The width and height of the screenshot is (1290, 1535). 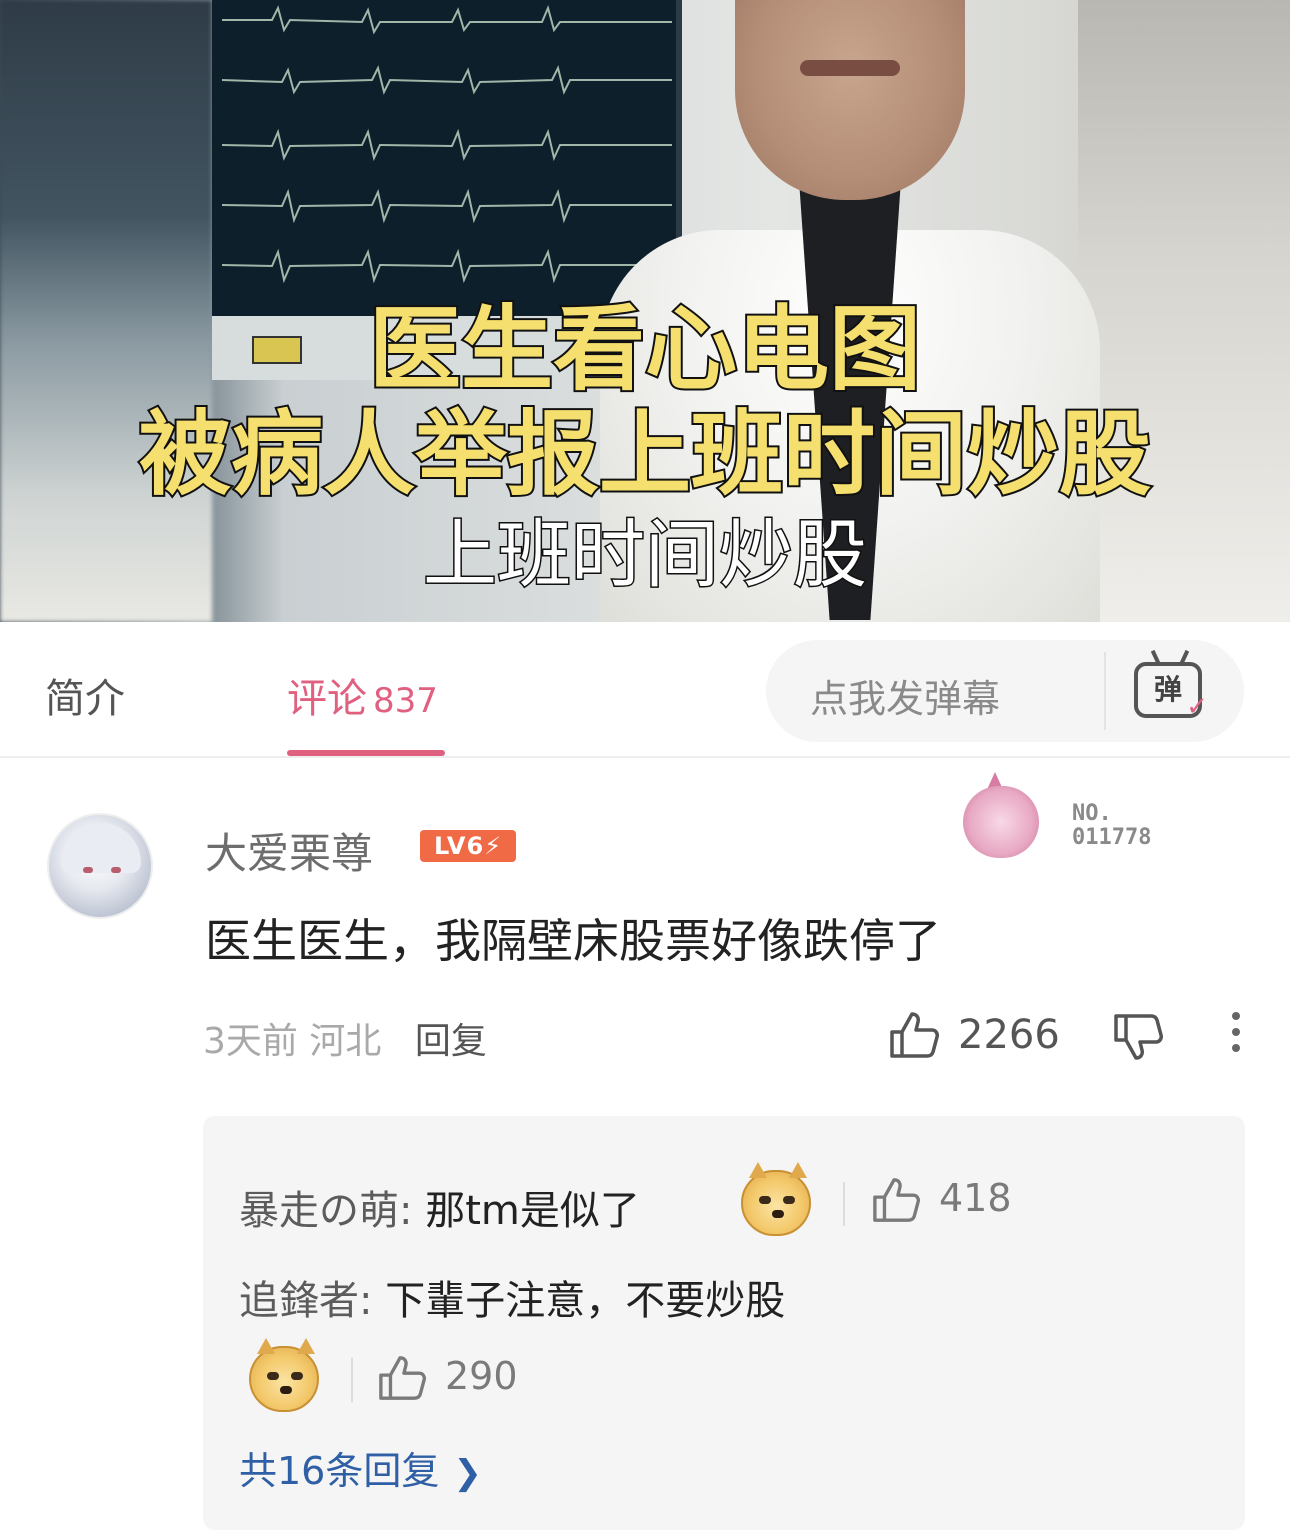 What do you see at coordinates (468, 846) in the screenshot?
I see `level-badge: LV6⚡` at bounding box center [468, 846].